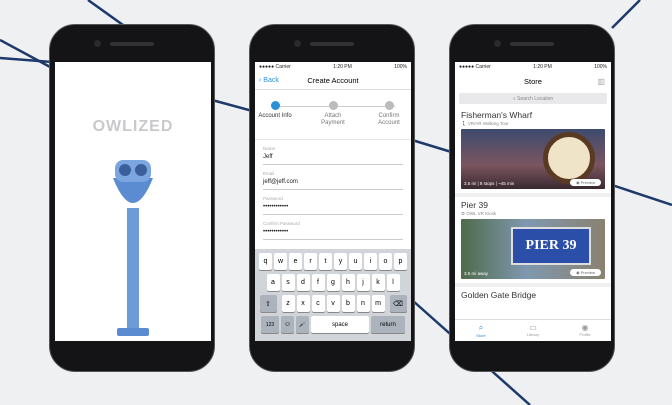 Image resolution: width=672 pixels, height=405 pixels. I want to click on library-icon: ▭, so click(533, 327).